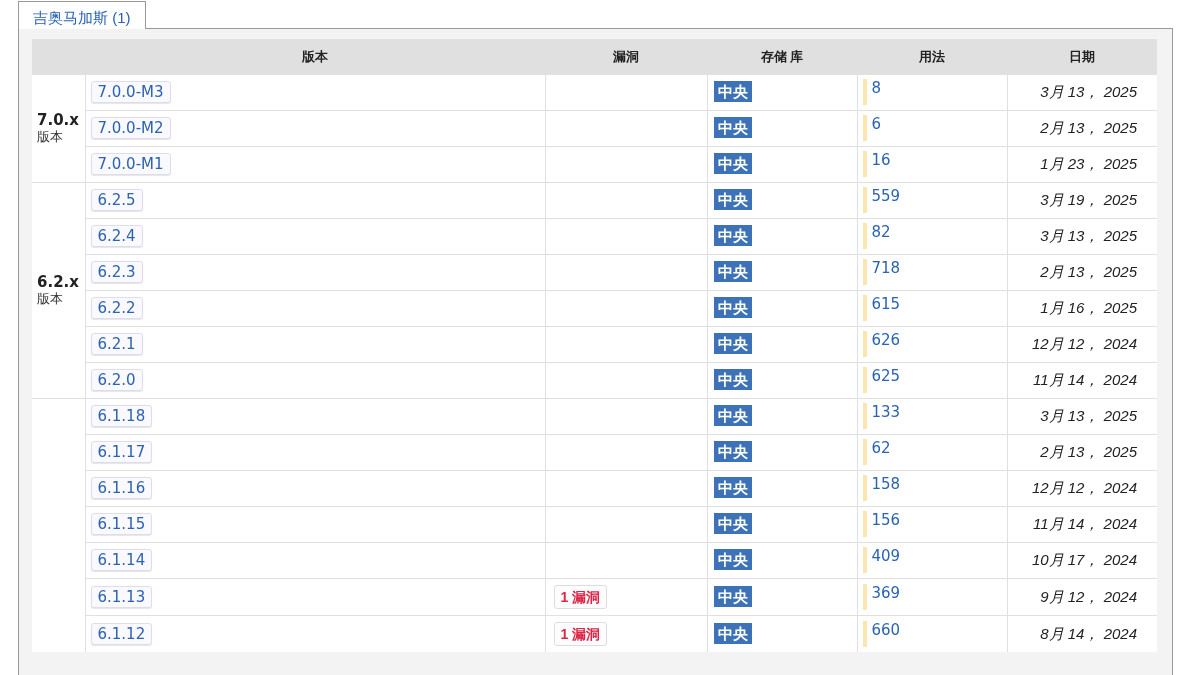 The width and height of the screenshot is (1194, 675). I want to click on version-link: 7.0.0-M1, so click(130, 164).